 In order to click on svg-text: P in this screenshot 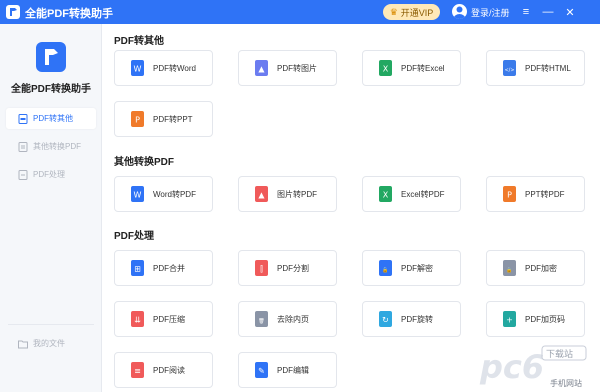, I will do `click(137, 120)`.